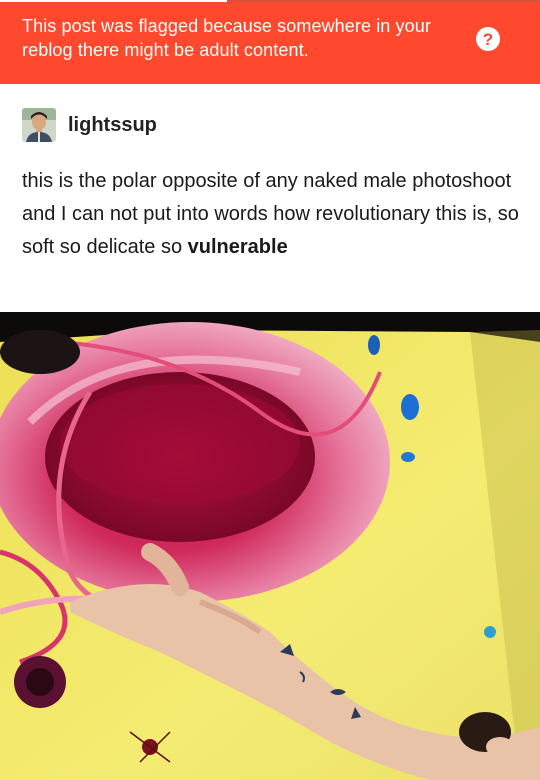 The width and height of the screenshot is (540, 780). Describe the element at coordinates (112, 125) in the screenshot. I see `reblog-username: lightssup` at that location.